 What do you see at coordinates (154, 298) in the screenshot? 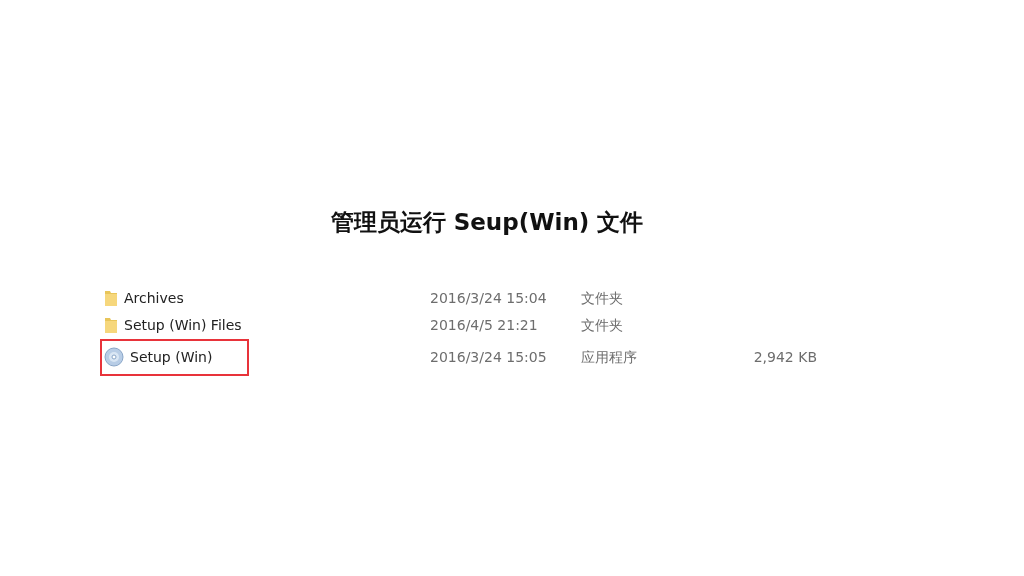
I see `file-name: Archives` at bounding box center [154, 298].